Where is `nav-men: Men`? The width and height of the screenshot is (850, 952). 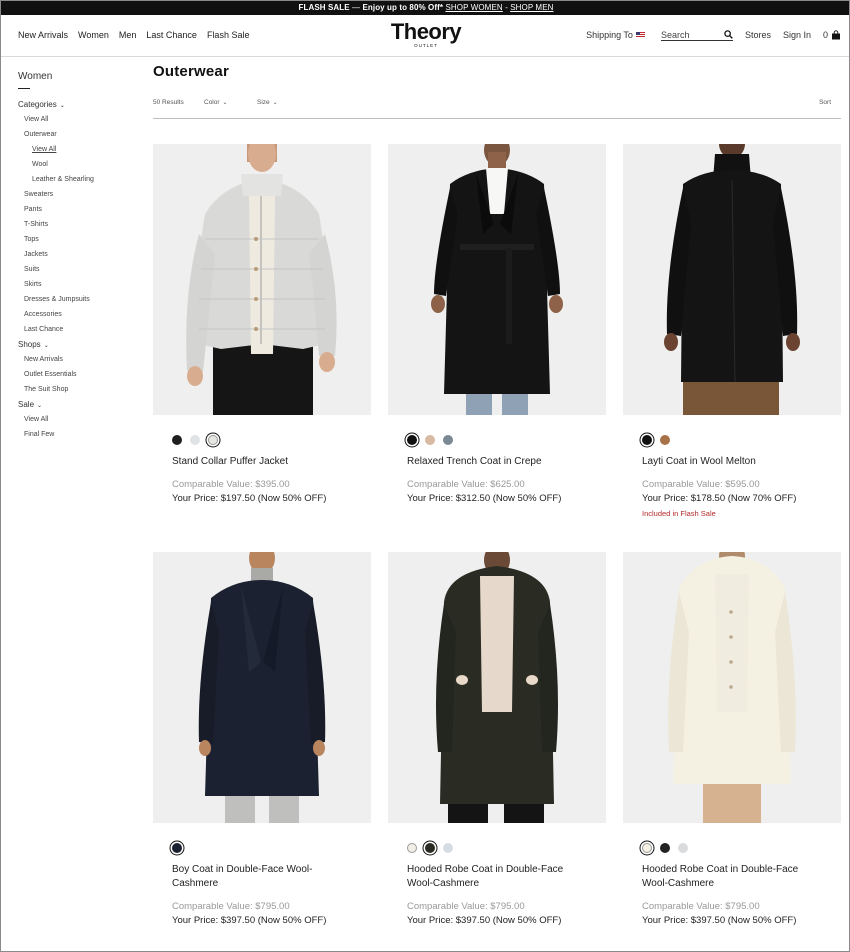
nav-men: Men is located at coordinates (128, 35).